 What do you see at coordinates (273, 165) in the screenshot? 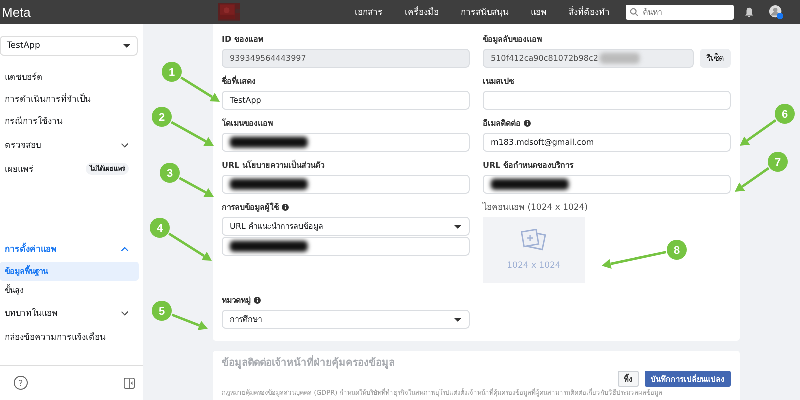
I see `field-label: URL นโยบายความเป็นส่วนตัว` at bounding box center [273, 165].